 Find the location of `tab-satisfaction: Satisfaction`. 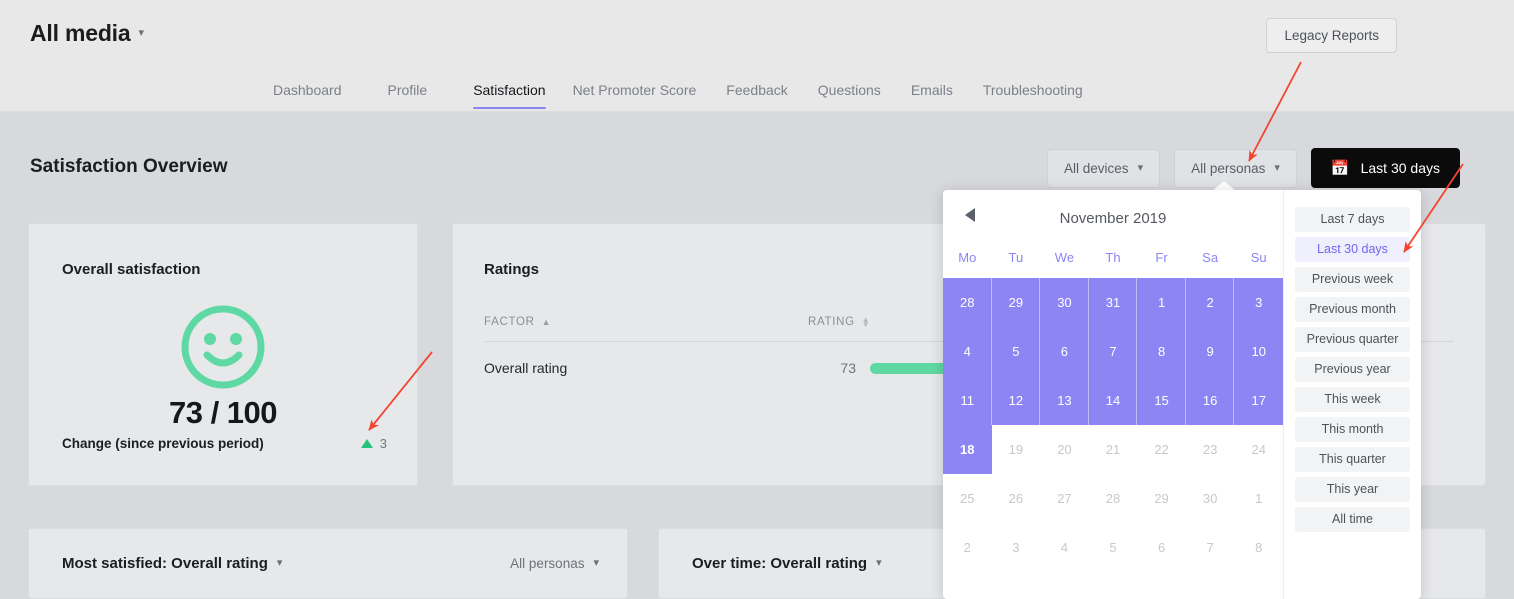

tab-satisfaction: Satisfaction is located at coordinates (522, 95).